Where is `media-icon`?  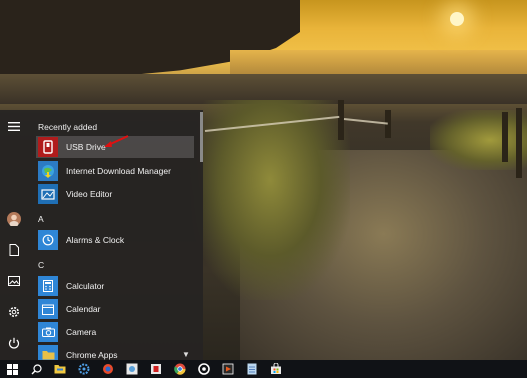 media-icon is located at coordinates (228, 369).